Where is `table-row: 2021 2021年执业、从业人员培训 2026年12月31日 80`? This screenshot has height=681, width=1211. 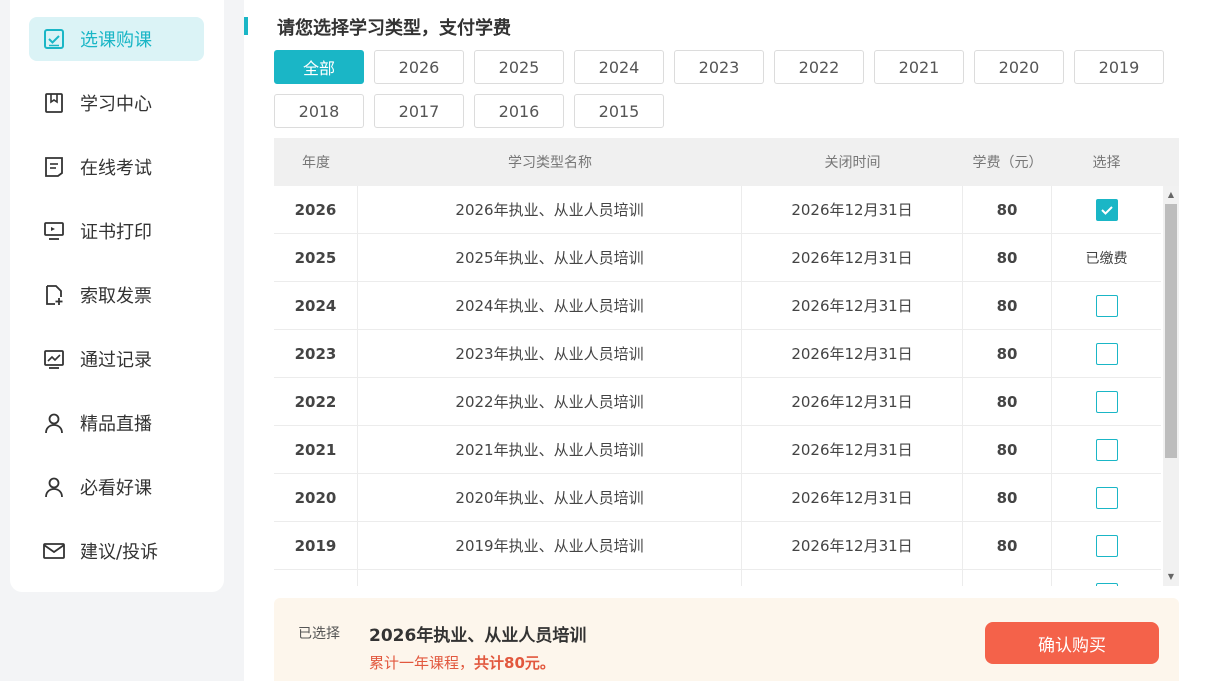
table-row: 2021 2021年执业、从业人员培训 2026年12月31日 80 is located at coordinates (717, 450).